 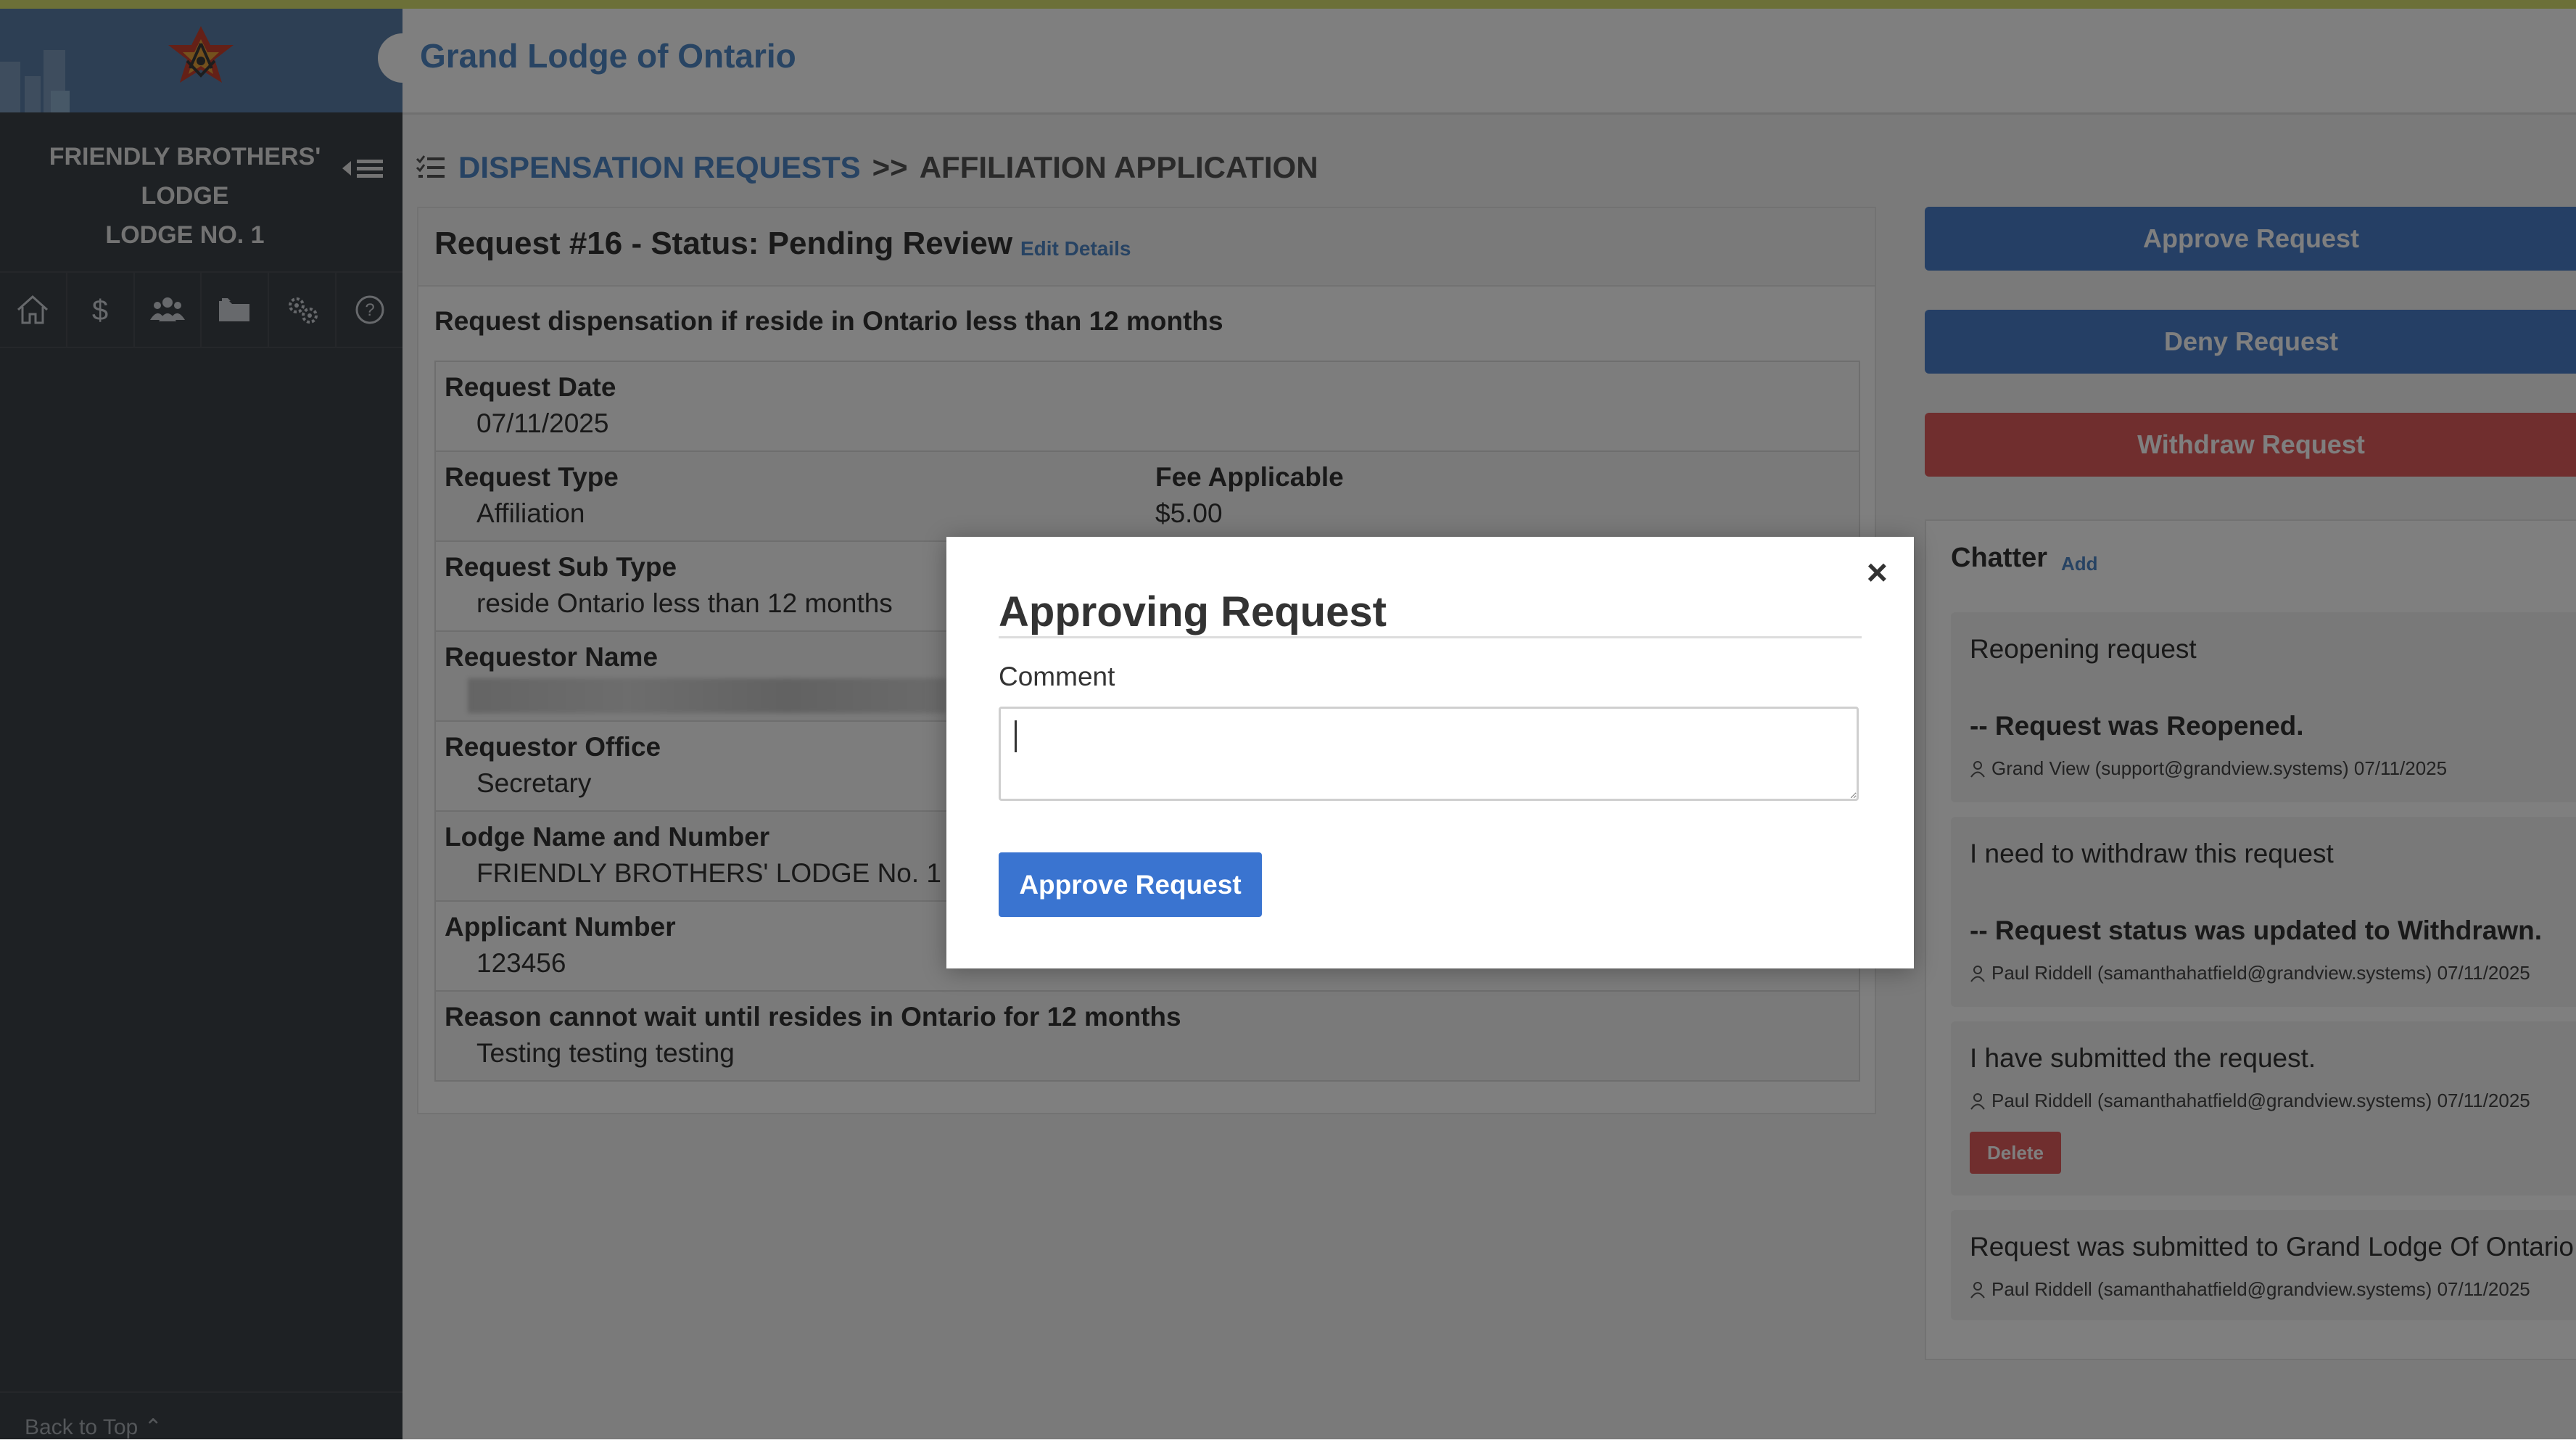 I want to click on modal-title-divider, so click(x=1430, y=637).